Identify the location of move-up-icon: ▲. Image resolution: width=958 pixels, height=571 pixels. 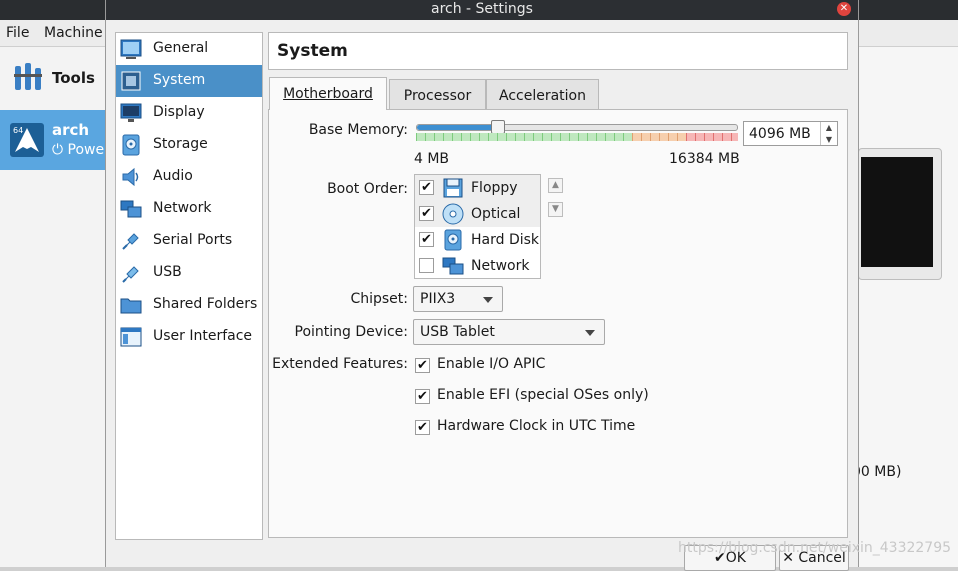
(555, 185).